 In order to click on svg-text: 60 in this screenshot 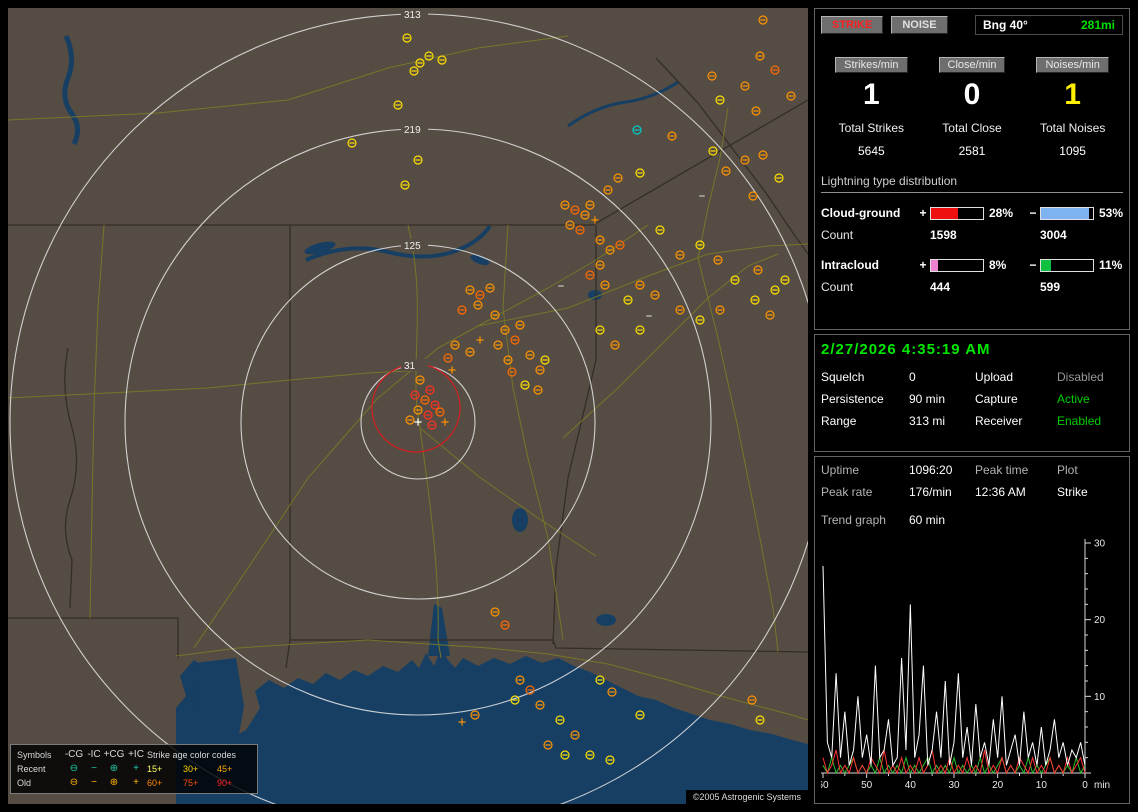, I will do `click(825, 785)`.